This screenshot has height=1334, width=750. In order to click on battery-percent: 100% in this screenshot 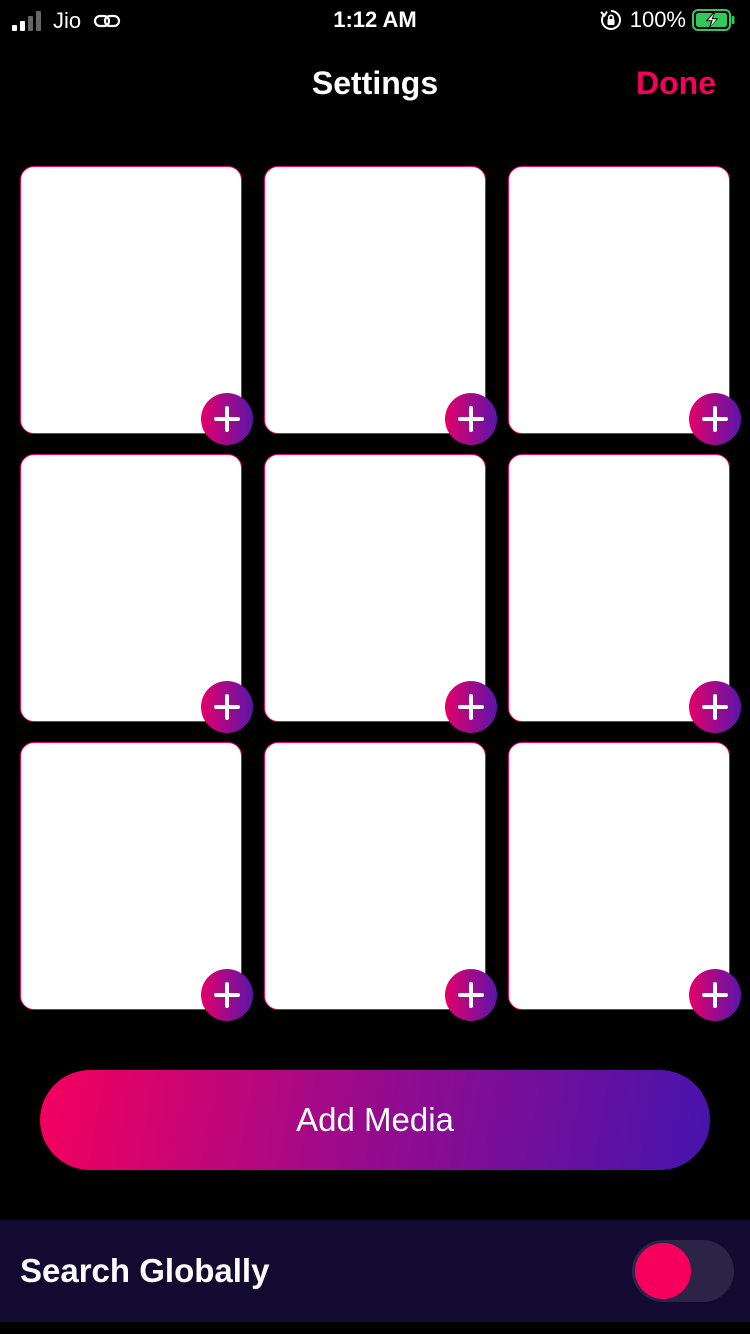, I will do `click(657, 19)`.